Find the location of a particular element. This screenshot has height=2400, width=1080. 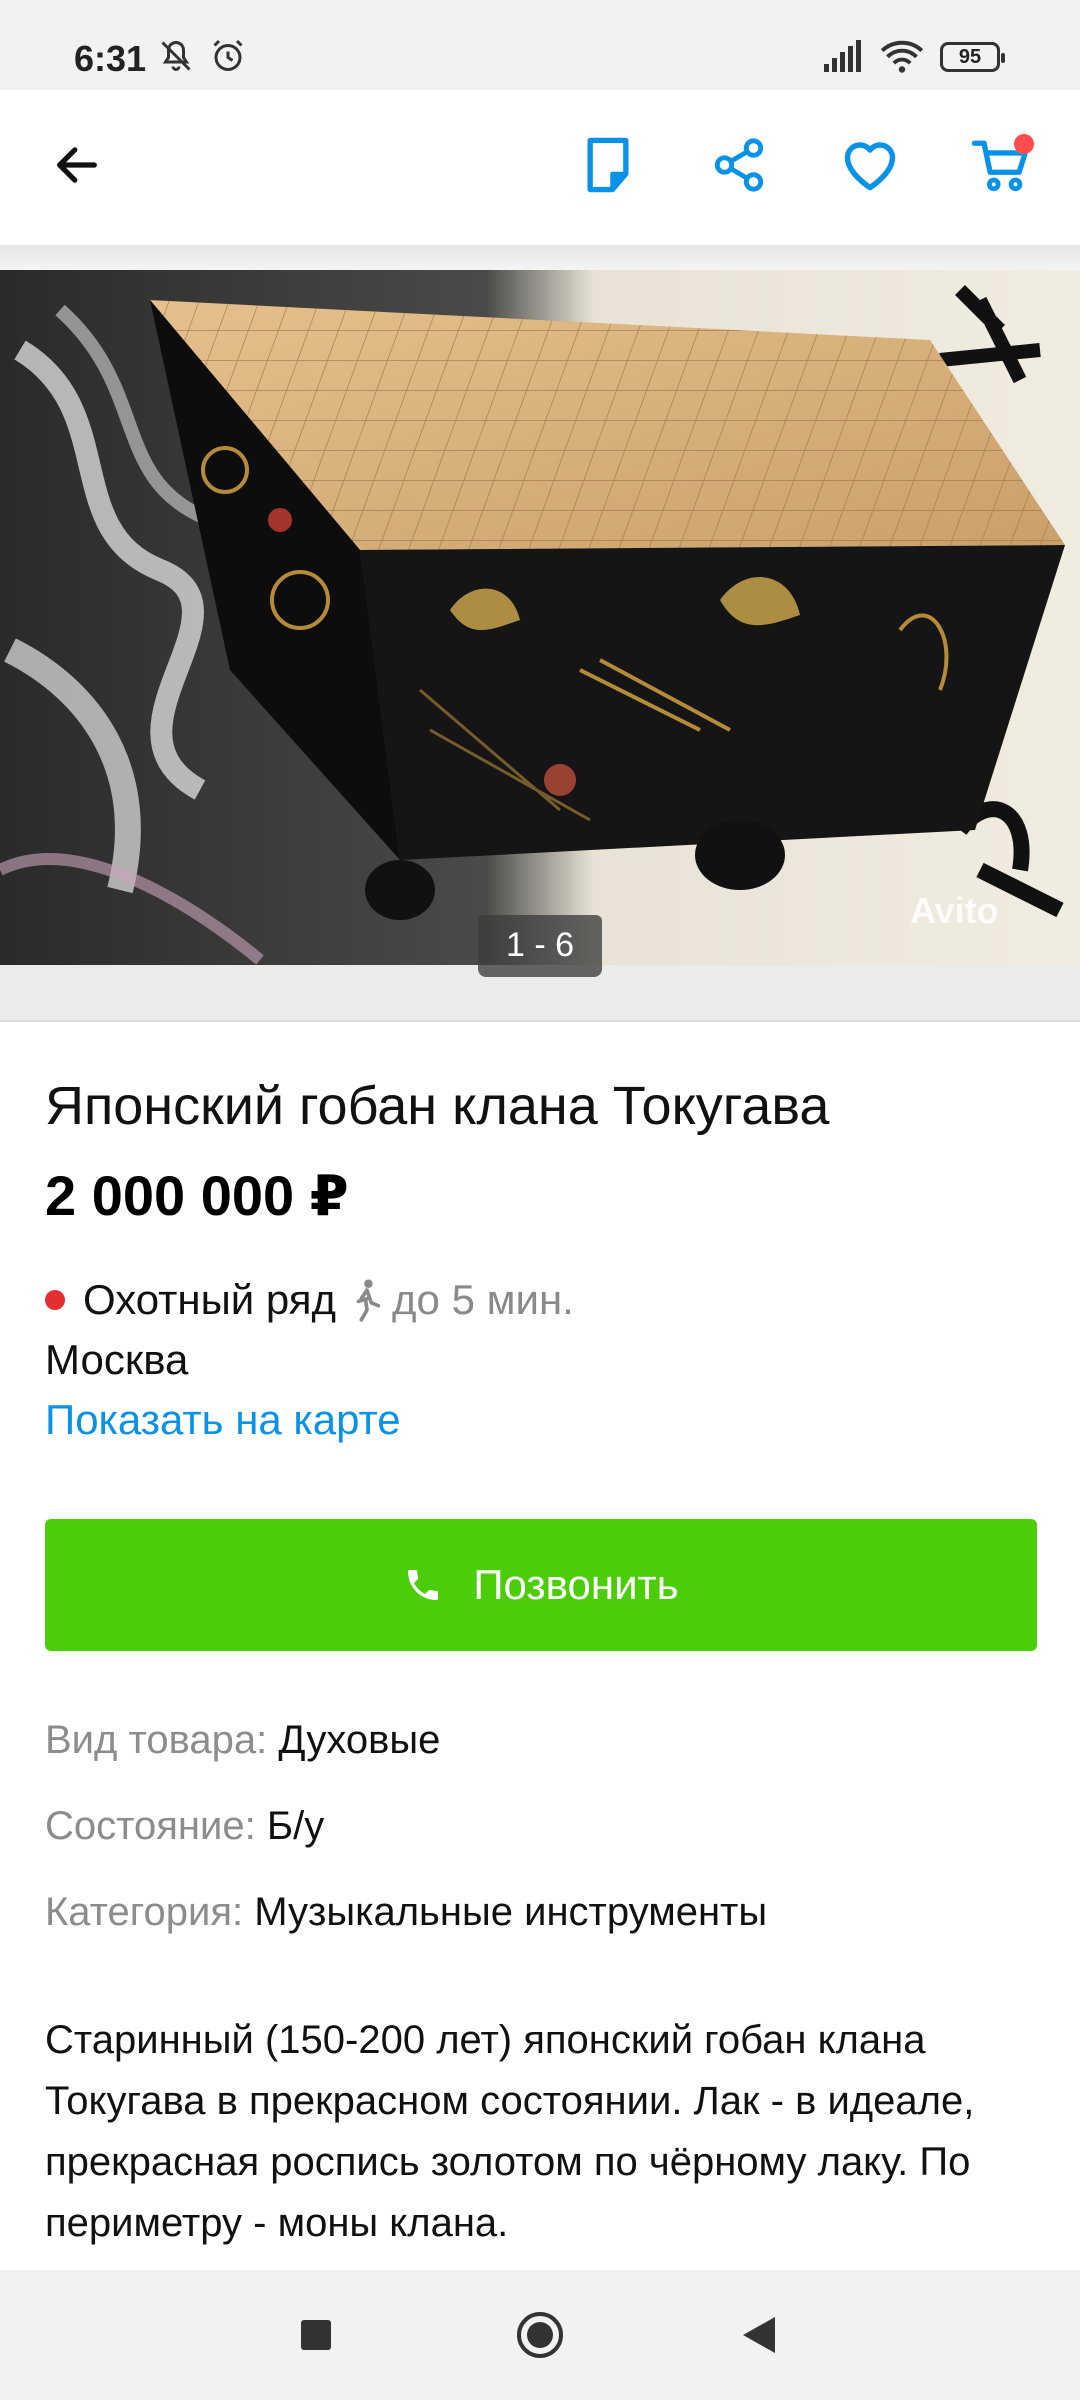

back-nav-button is located at coordinates (760, 2335).